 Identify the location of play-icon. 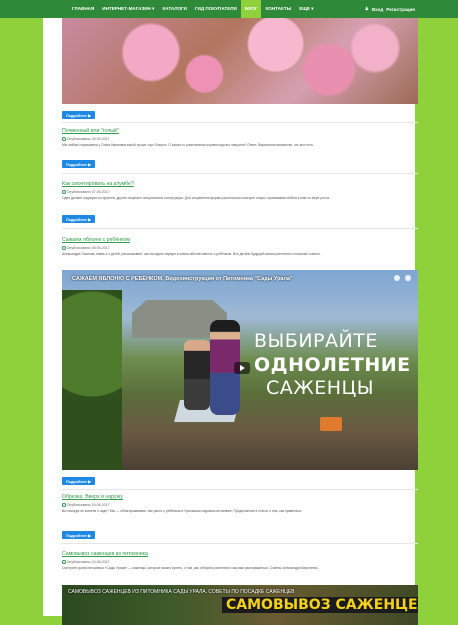
(242, 368).